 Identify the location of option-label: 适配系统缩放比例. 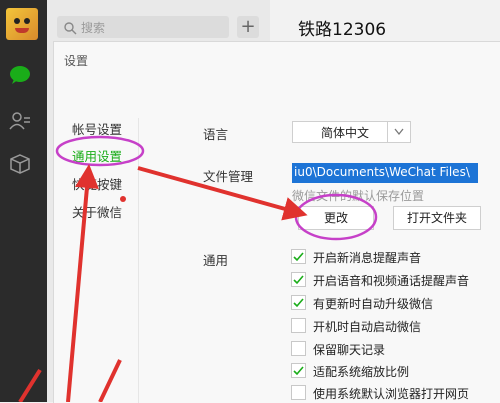
(361, 372).